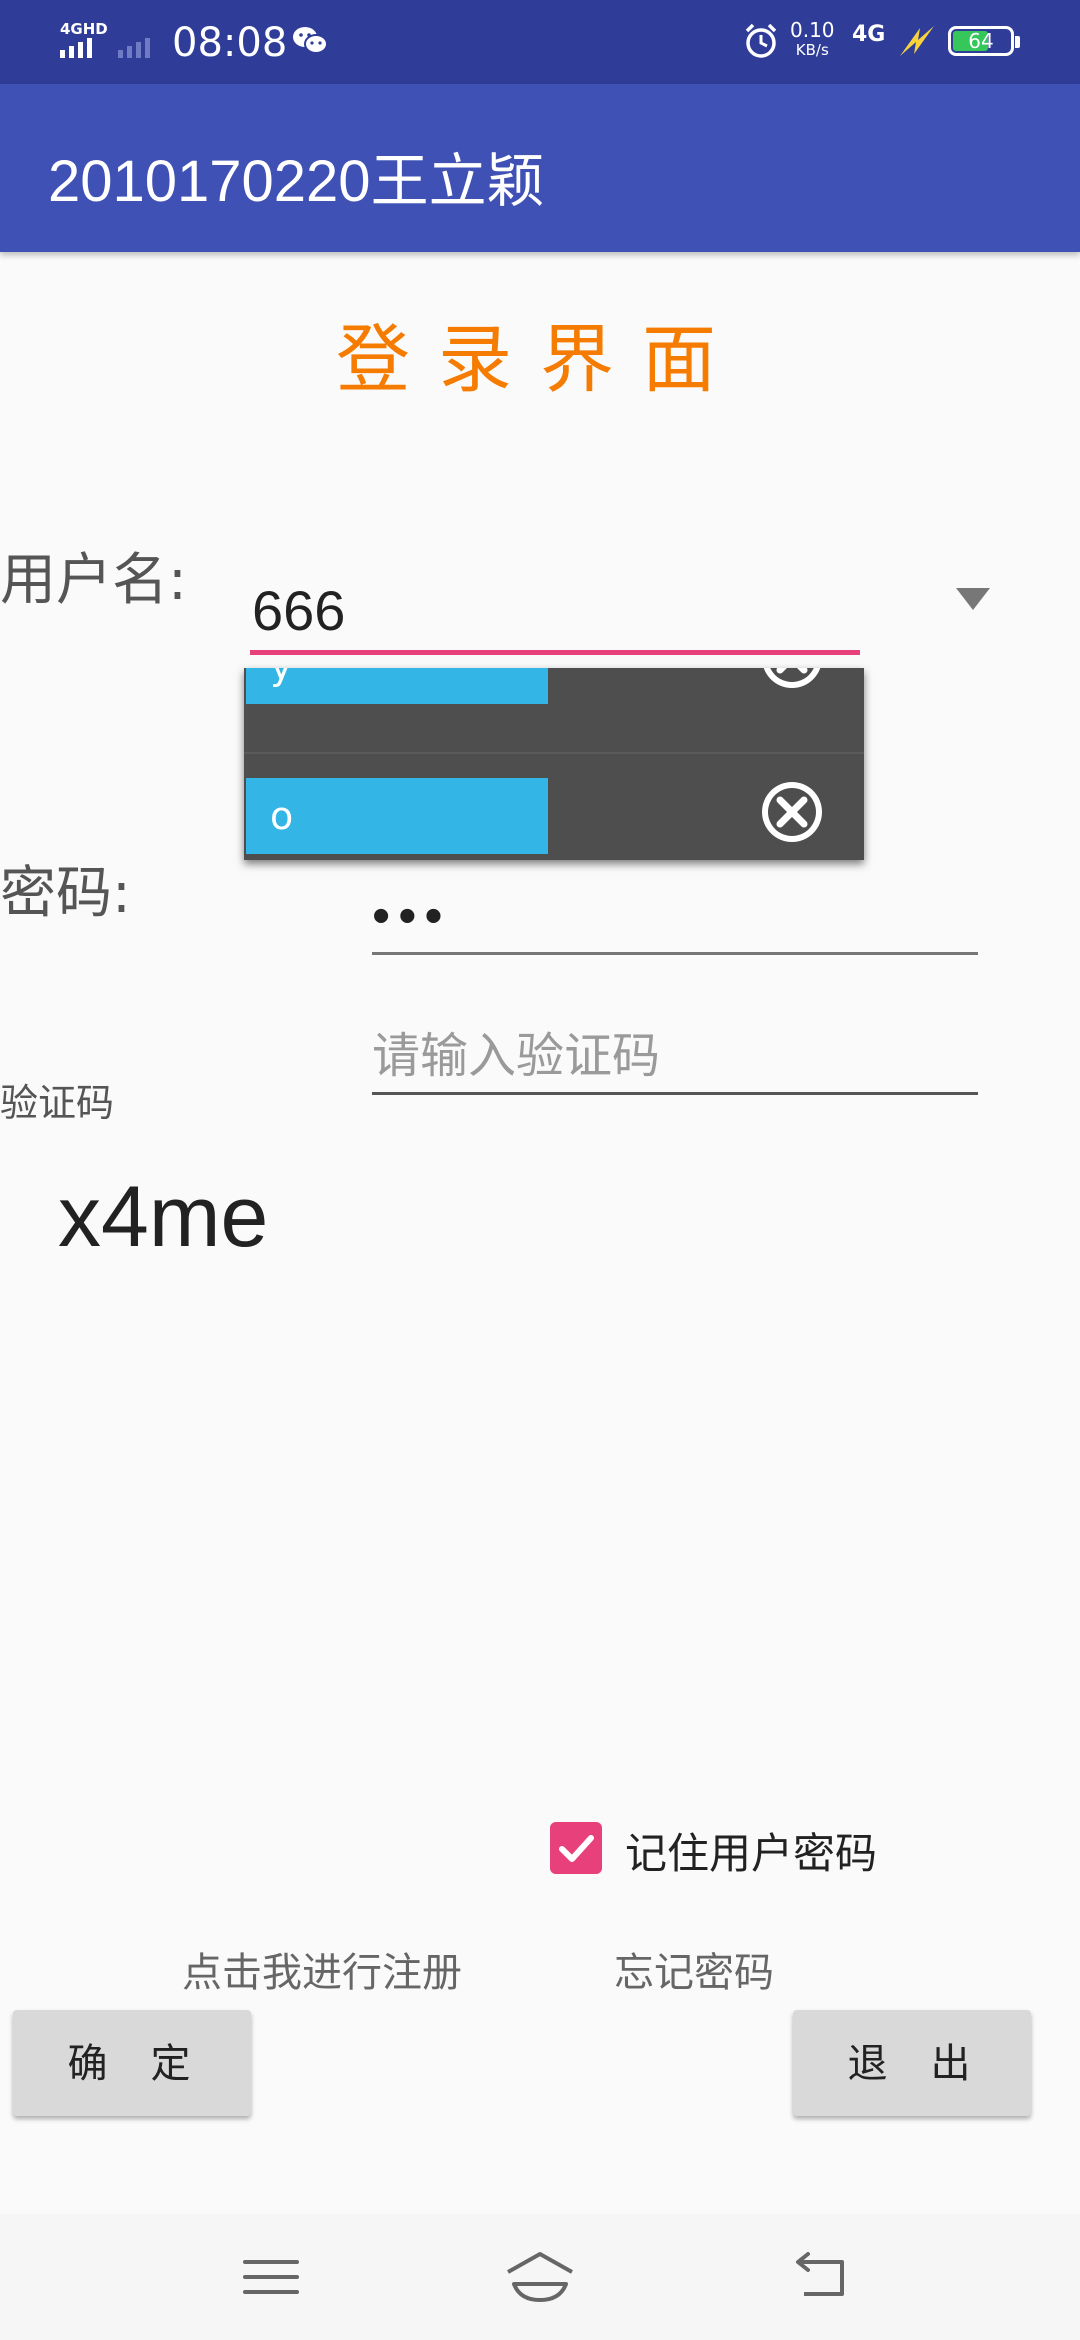 The image size is (1080, 2340). What do you see at coordinates (812, 50) in the screenshot?
I see `net-speed-unit: KB/s` at bounding box center [812, 50].